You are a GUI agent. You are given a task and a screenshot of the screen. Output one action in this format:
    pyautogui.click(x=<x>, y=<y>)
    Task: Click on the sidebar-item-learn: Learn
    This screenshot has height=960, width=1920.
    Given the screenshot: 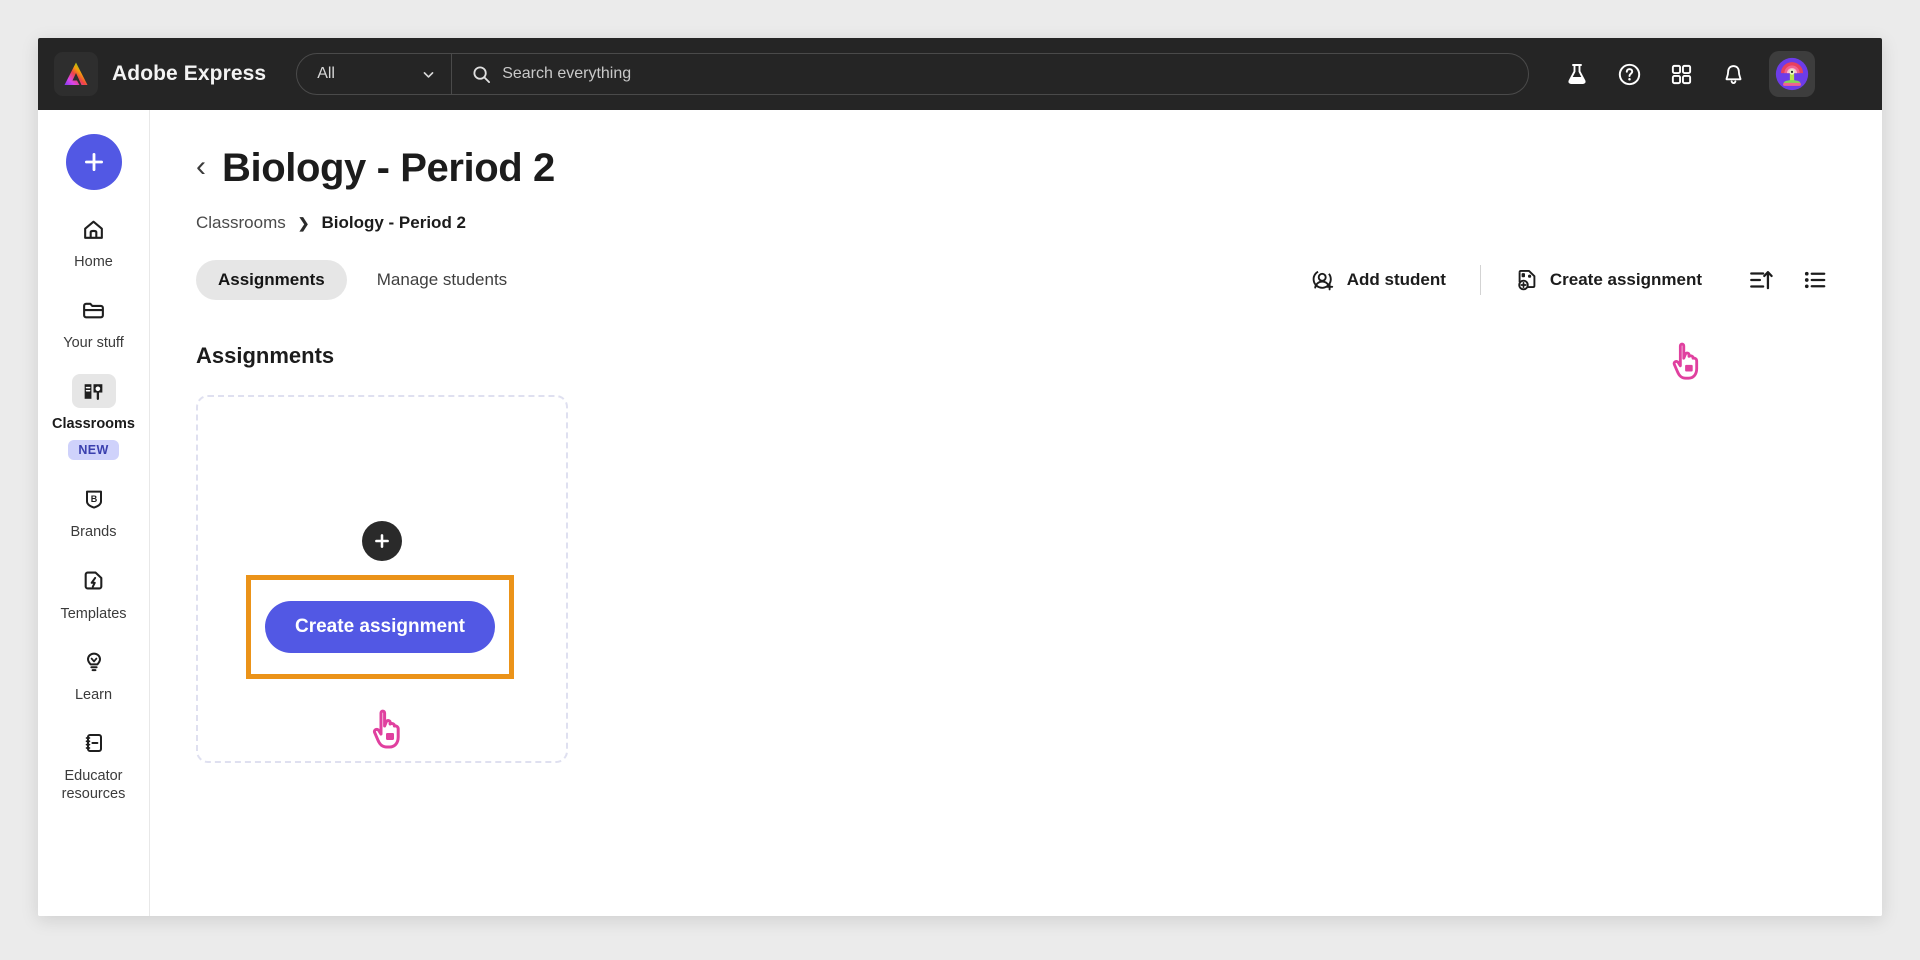 What is the action you would take?
    pyautogui.click(x=94, y=674)
    